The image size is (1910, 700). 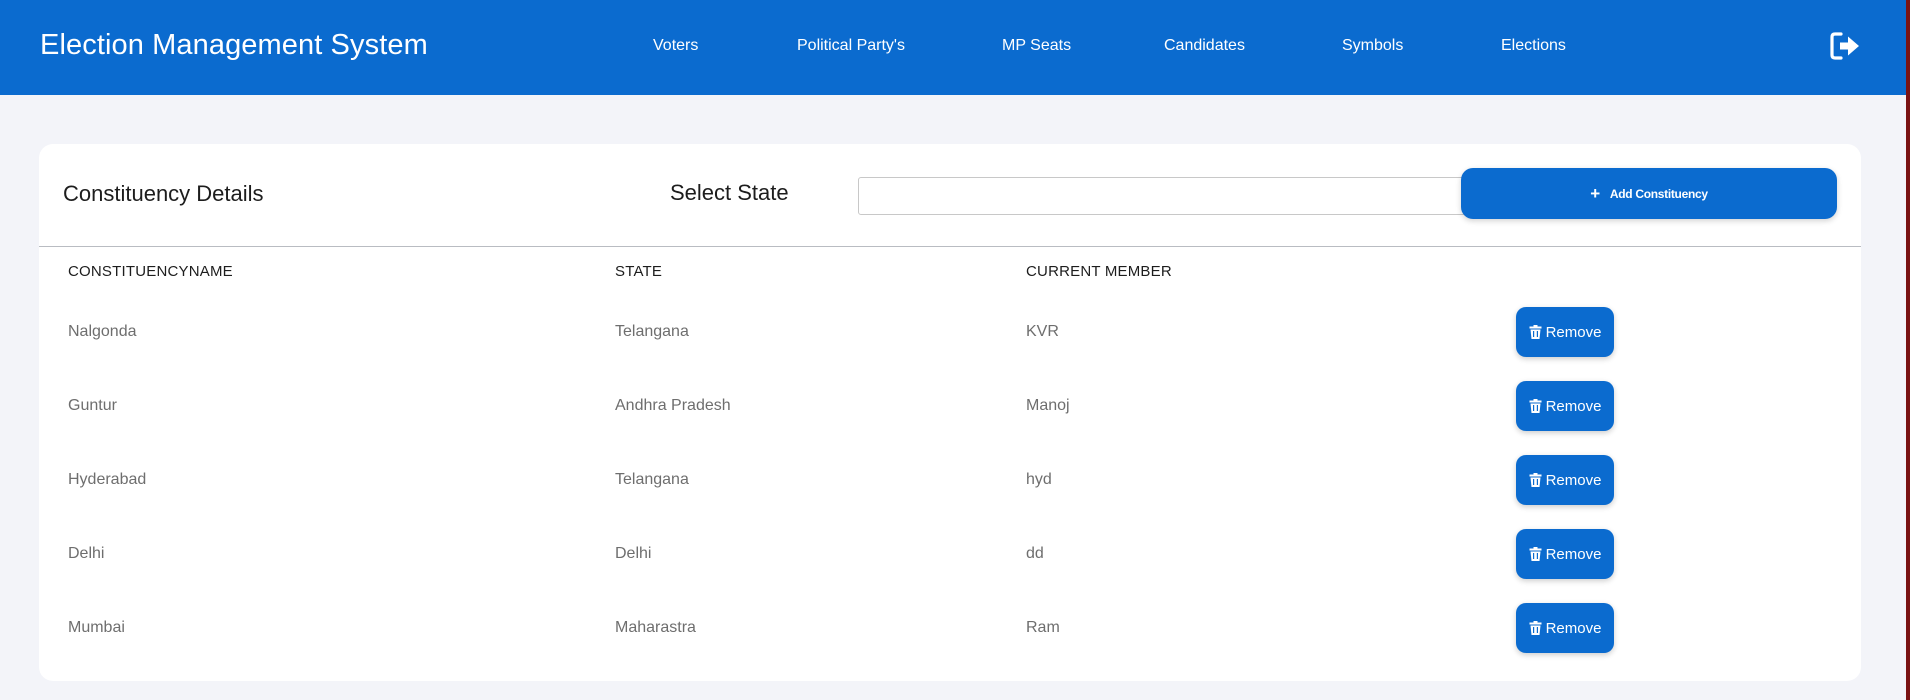 I want to click on state-select-input, so click(x=1169, y=196).